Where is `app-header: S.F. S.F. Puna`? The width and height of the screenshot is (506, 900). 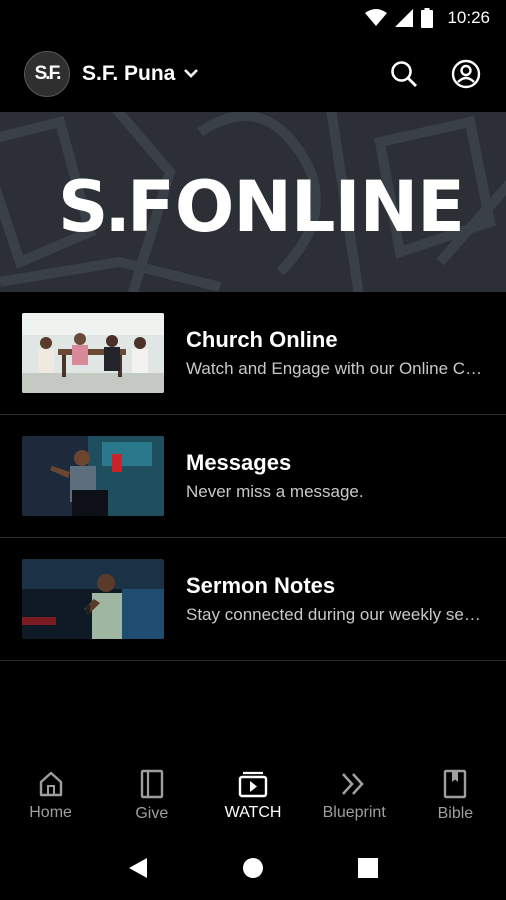 app-header: S.F. S.F. Puna is located at coordinates (253, 74).